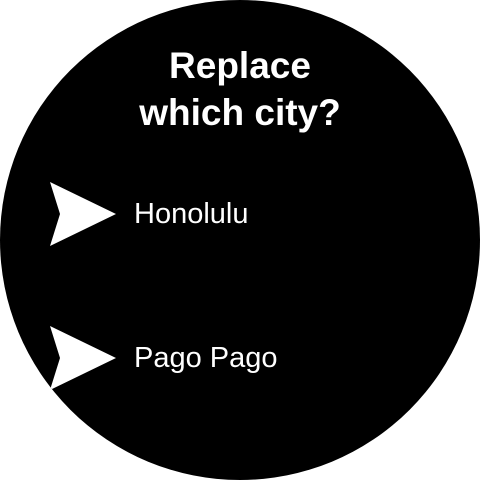  What do you see at coordinates (191, 214) in the screenshot?
I see `city-option-label: Honolulu` at bounding box center [191, 214].